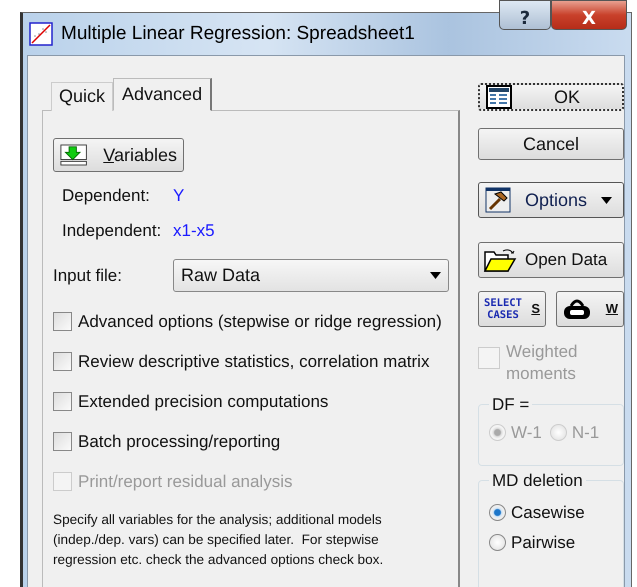  What do you see at coordinates (525, 15) in the screenshot?
I see `help-button: ?` at bounding box center [525, 15].